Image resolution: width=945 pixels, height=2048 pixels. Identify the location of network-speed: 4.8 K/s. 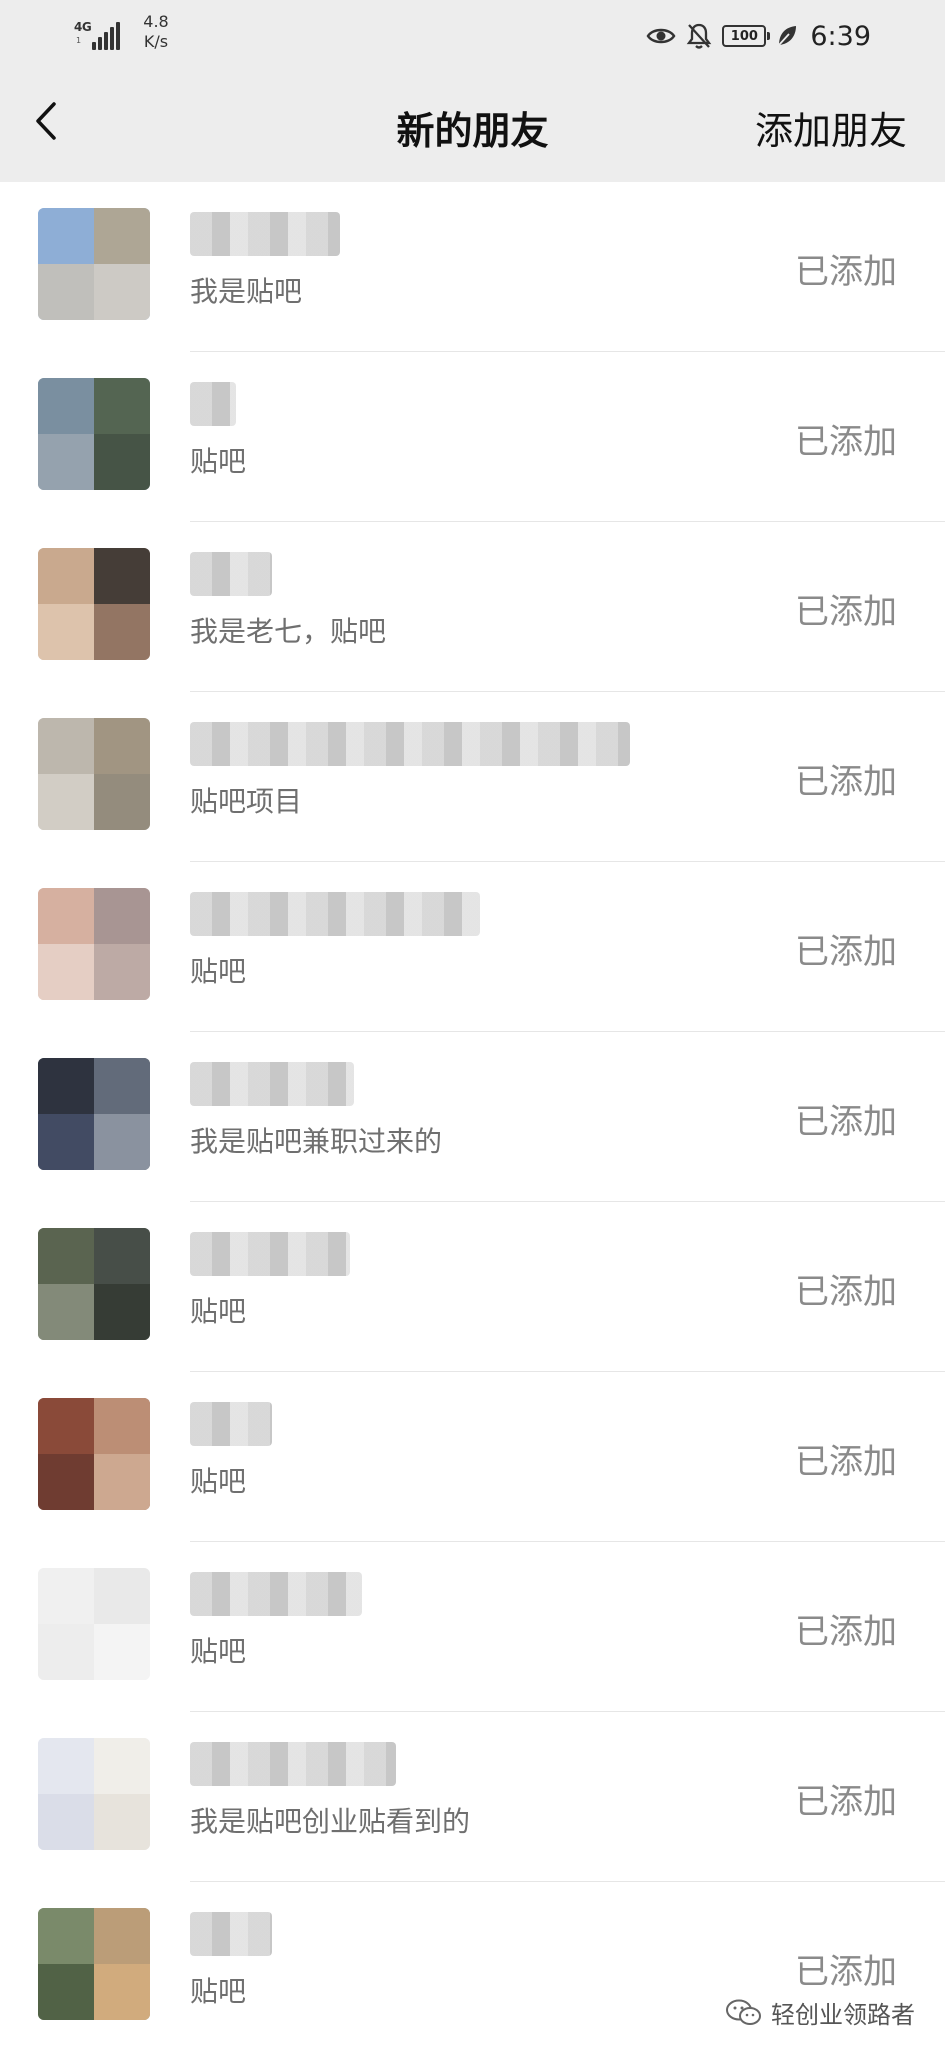
(156, 32).